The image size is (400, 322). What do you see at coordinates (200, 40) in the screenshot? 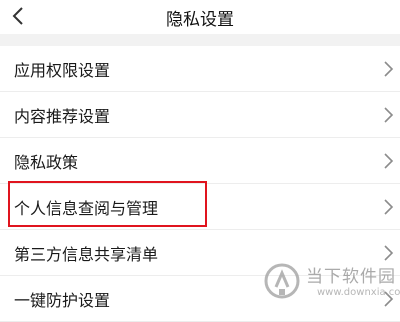
I see `section-gap` at bounding box center [200, 40].